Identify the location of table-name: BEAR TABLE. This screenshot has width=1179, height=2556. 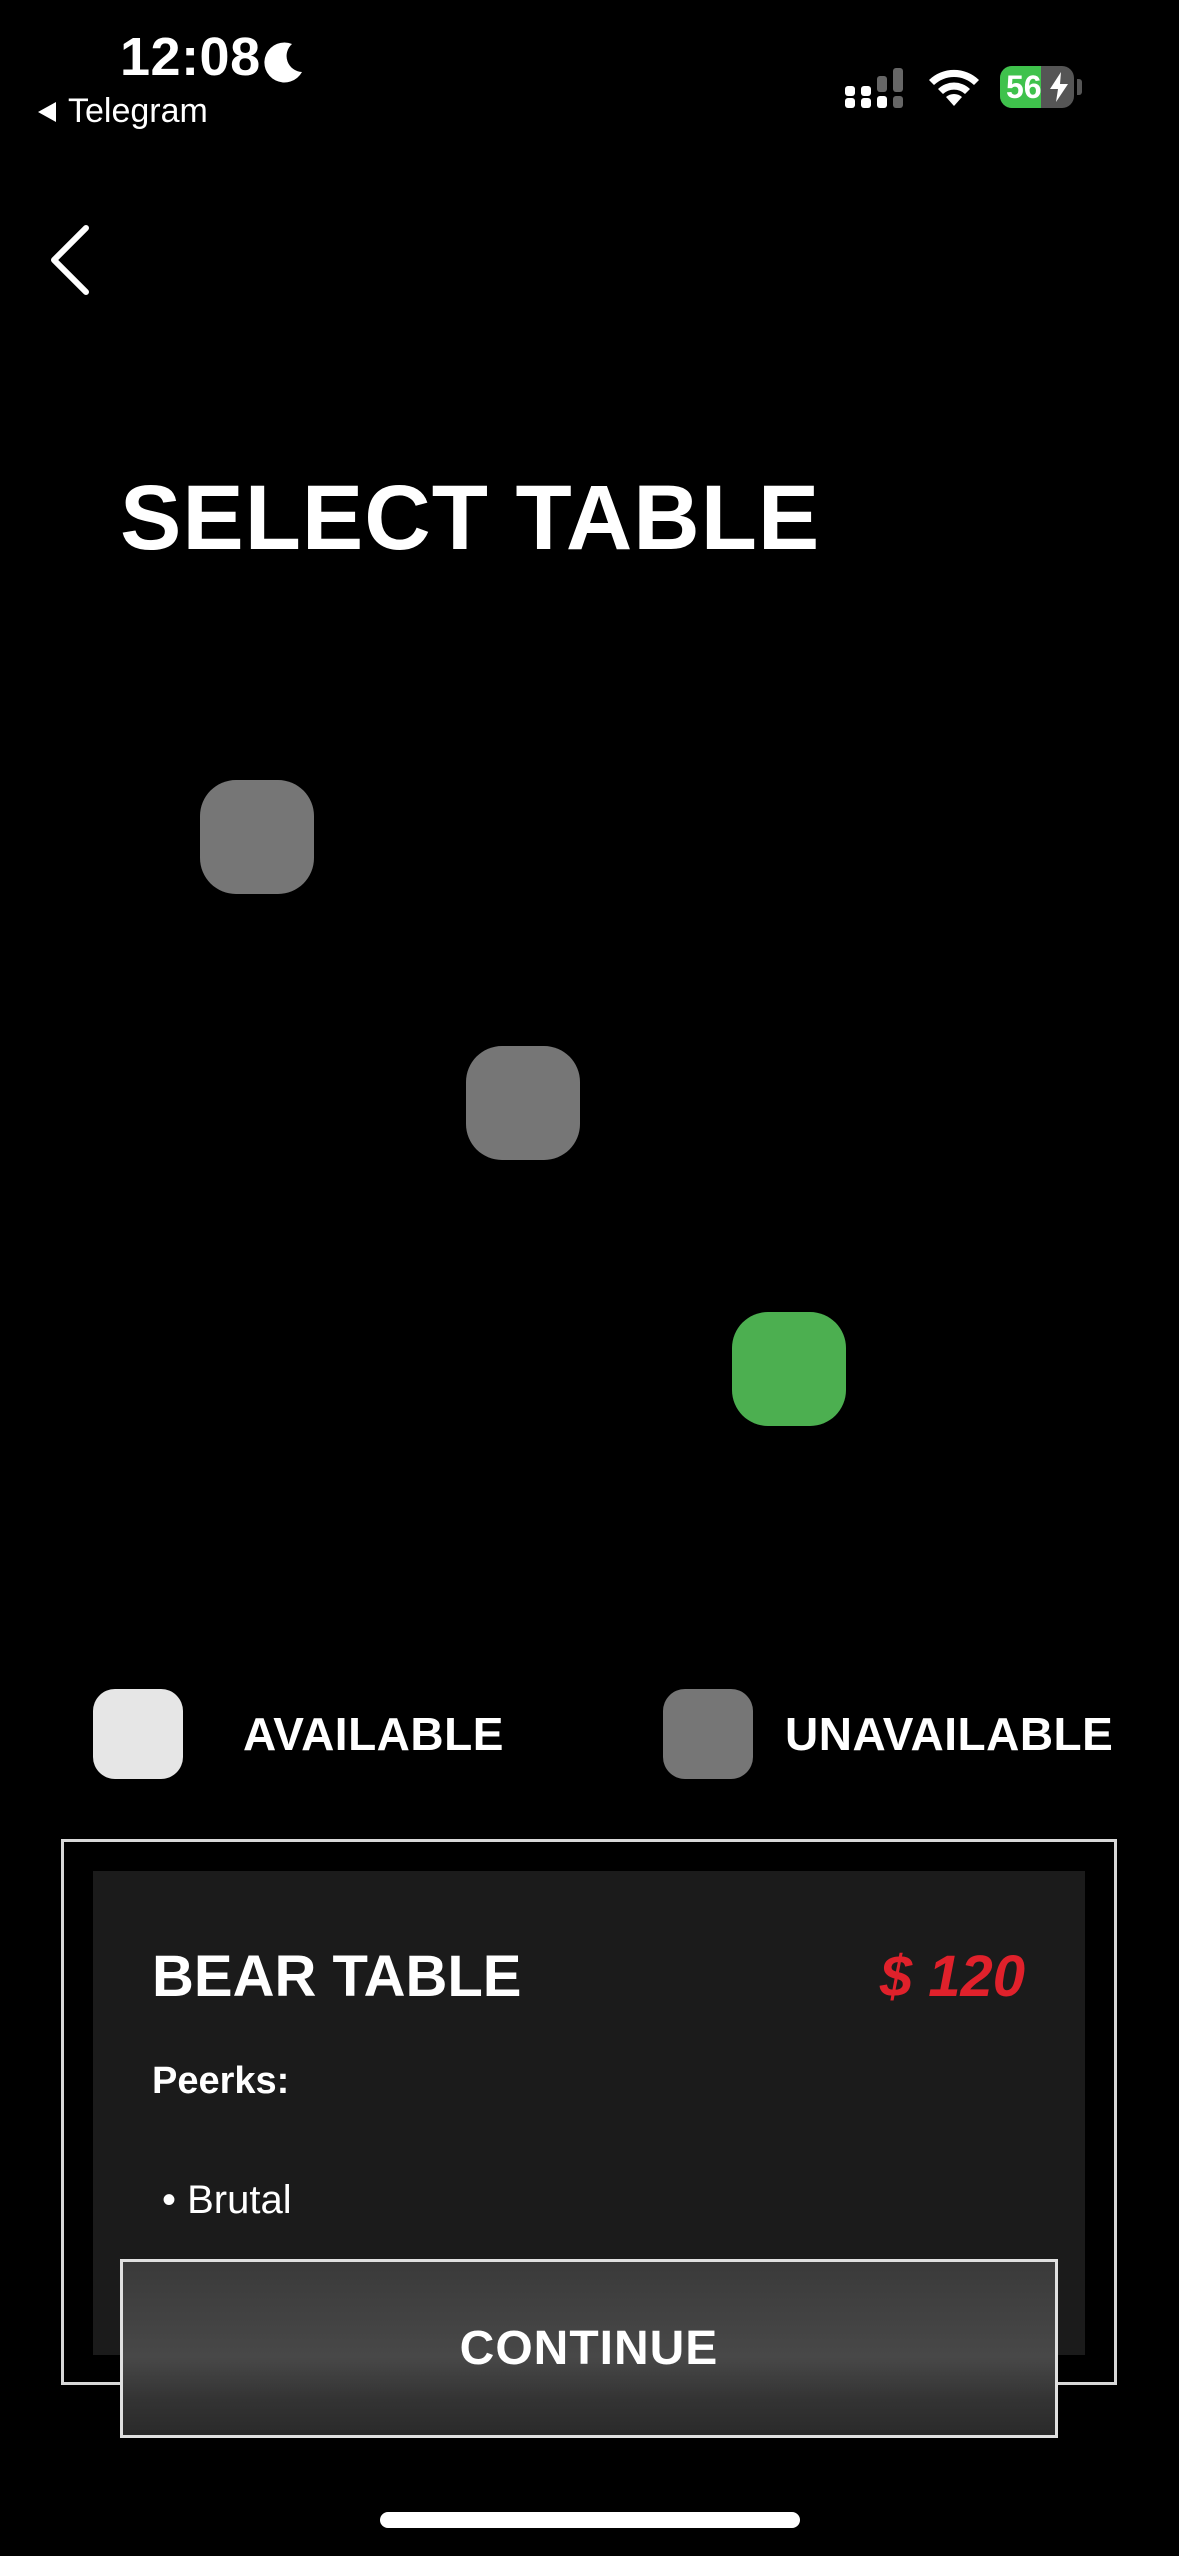
(337, 1976).